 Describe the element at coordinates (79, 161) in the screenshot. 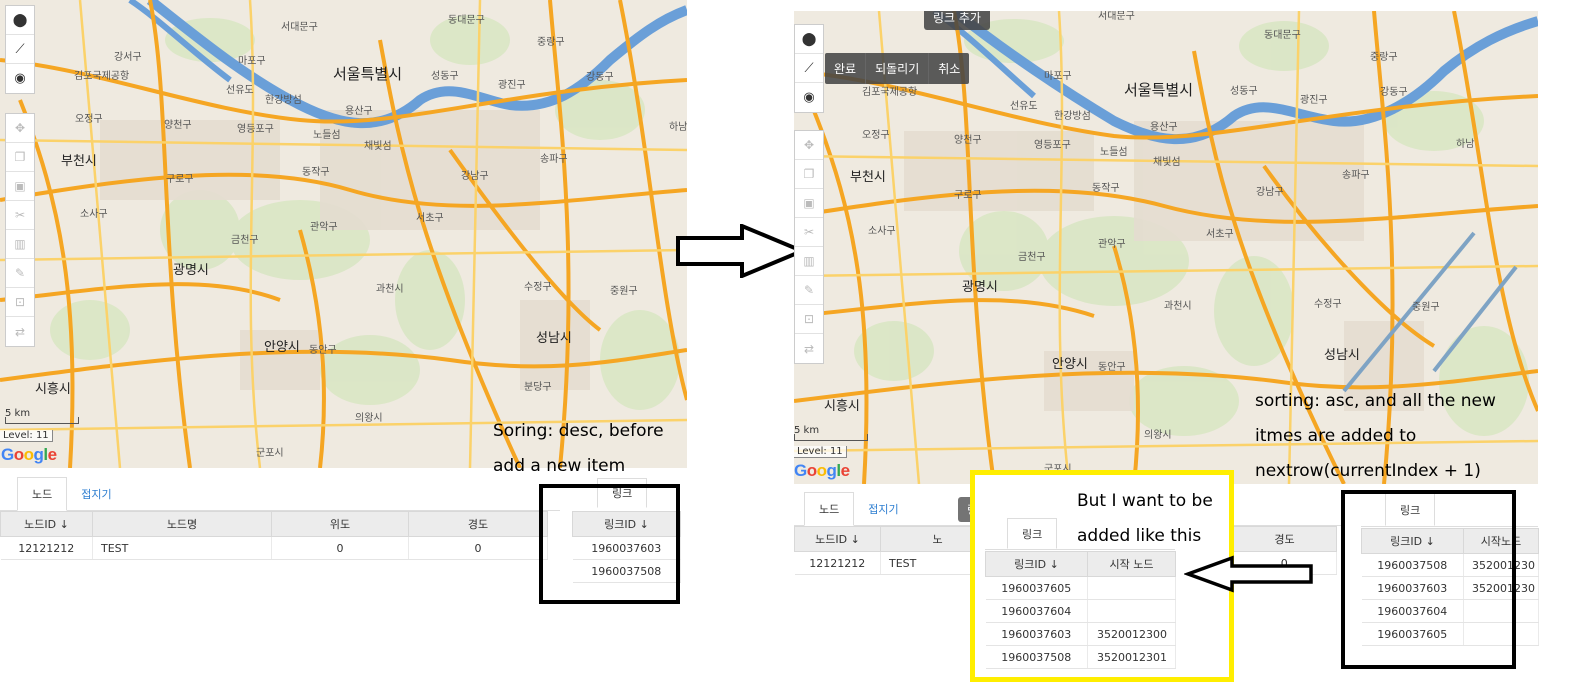

I see `map-label-bucheon: 부천시` at that location.